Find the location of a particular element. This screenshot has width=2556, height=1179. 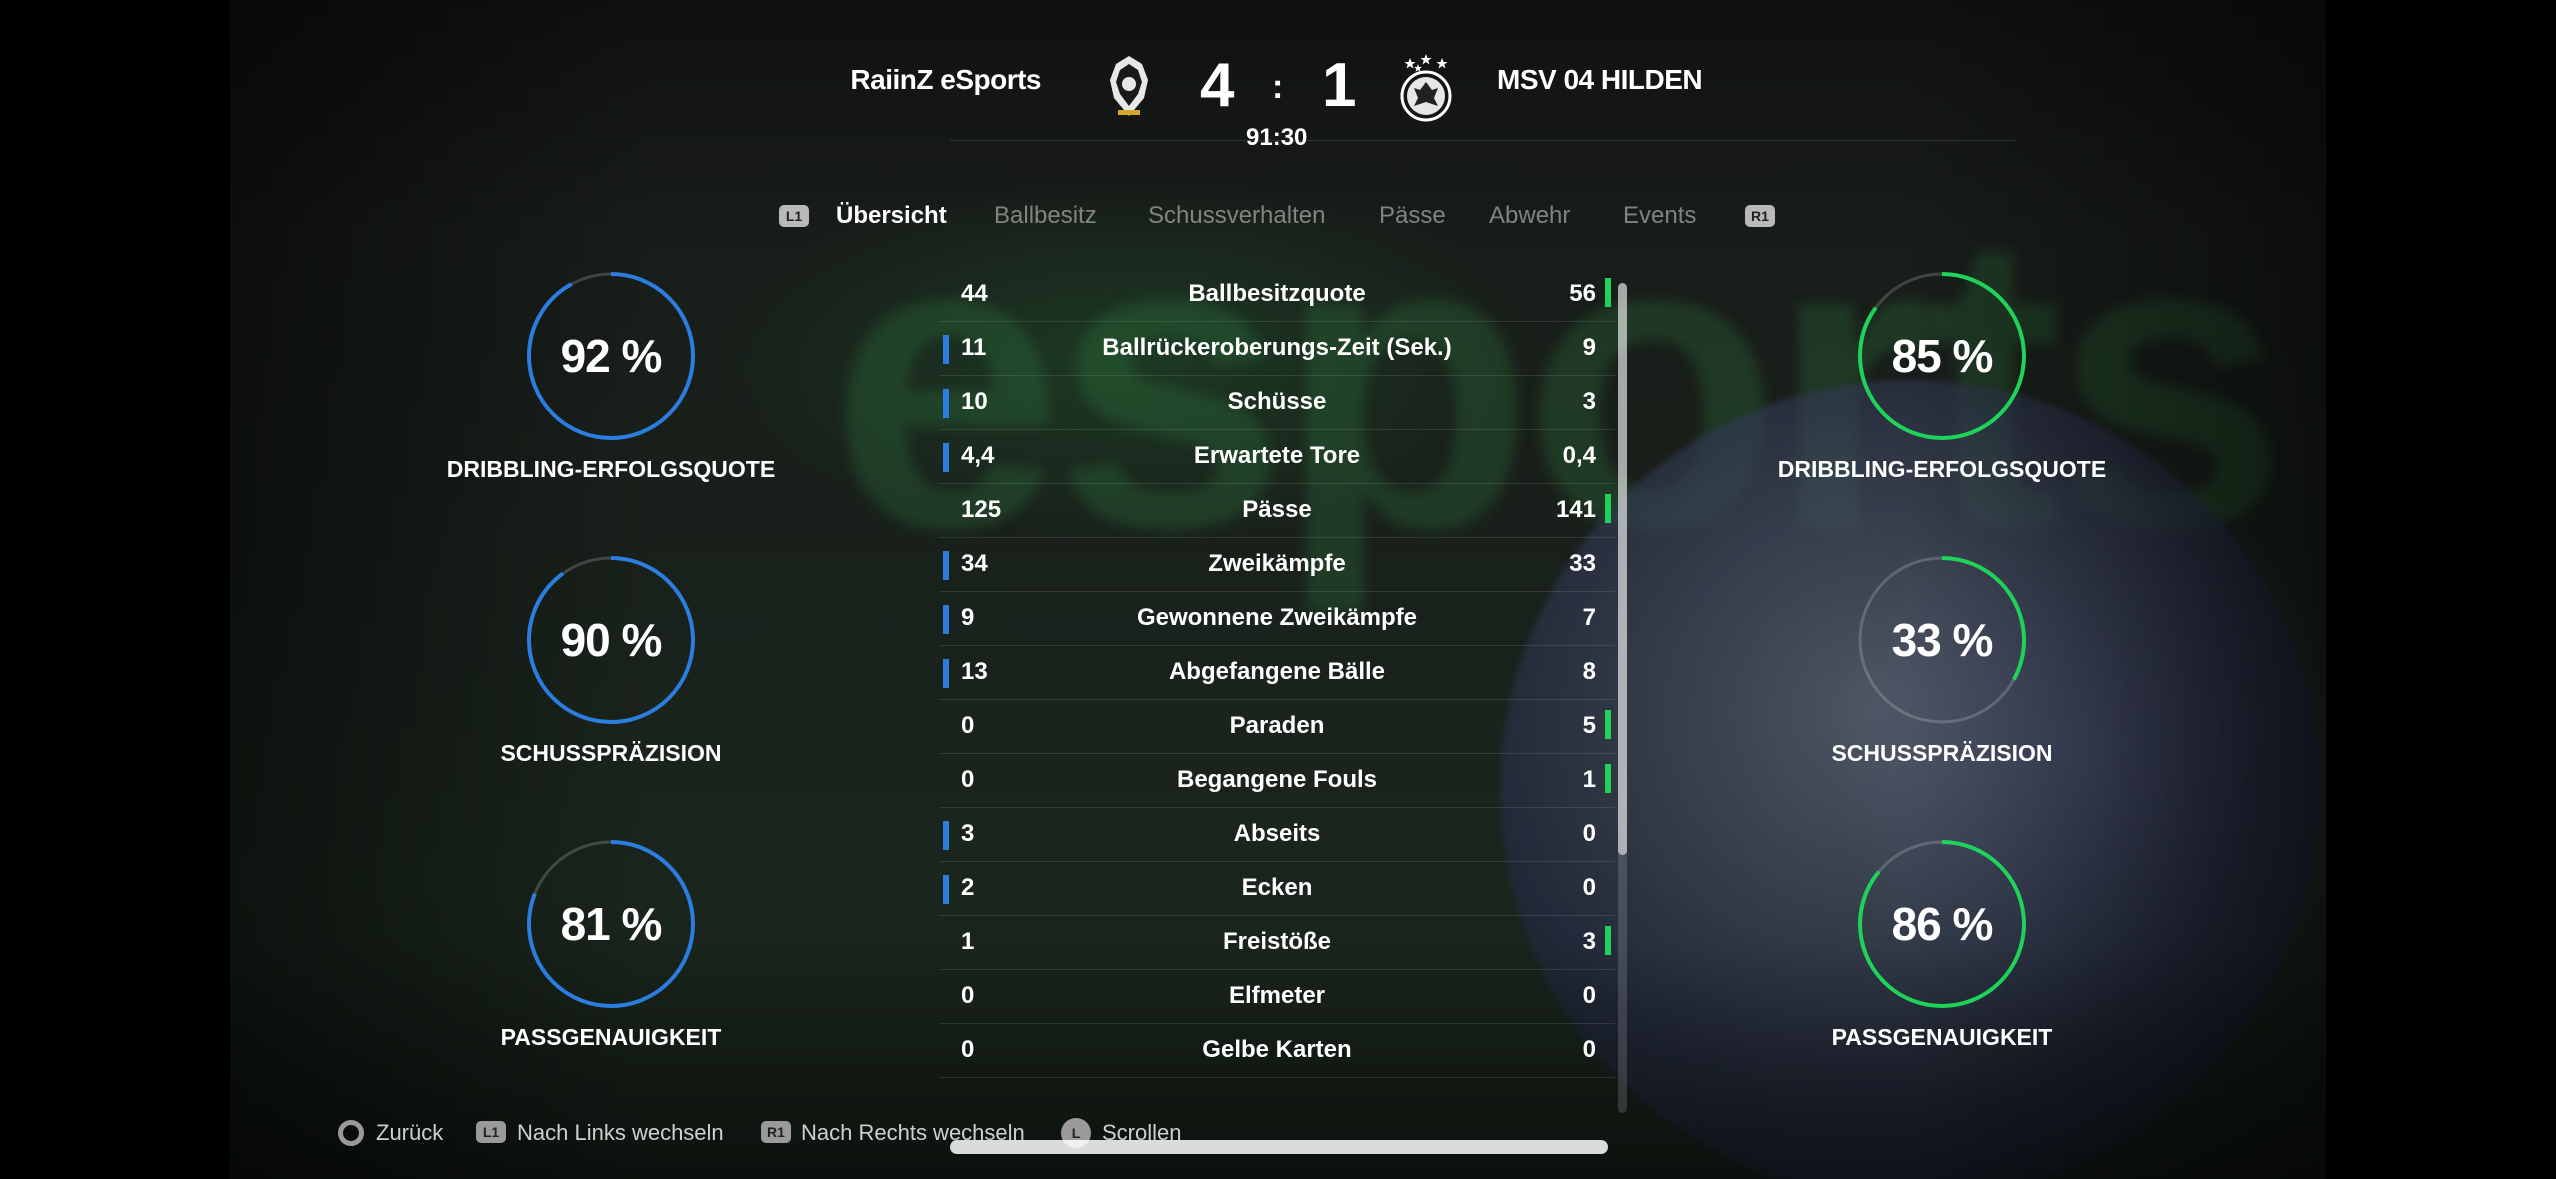

away-value: 5 is located at coordinates (1589, 725).